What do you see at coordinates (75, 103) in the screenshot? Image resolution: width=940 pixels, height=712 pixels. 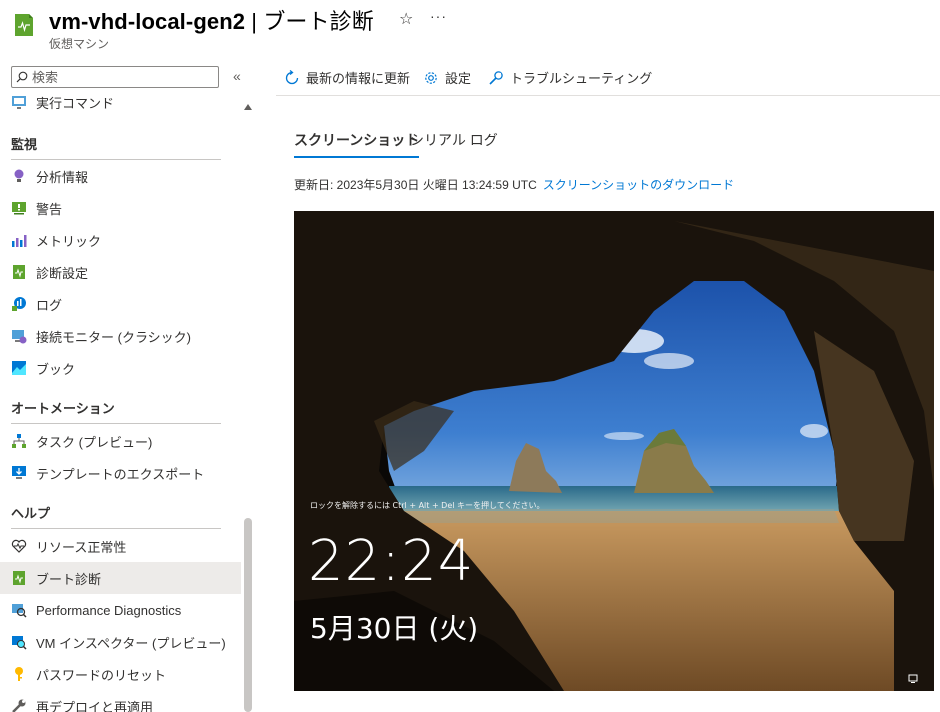 I see `sidebar-item-label: 実行コマンド` at bounding box center [75, 103].